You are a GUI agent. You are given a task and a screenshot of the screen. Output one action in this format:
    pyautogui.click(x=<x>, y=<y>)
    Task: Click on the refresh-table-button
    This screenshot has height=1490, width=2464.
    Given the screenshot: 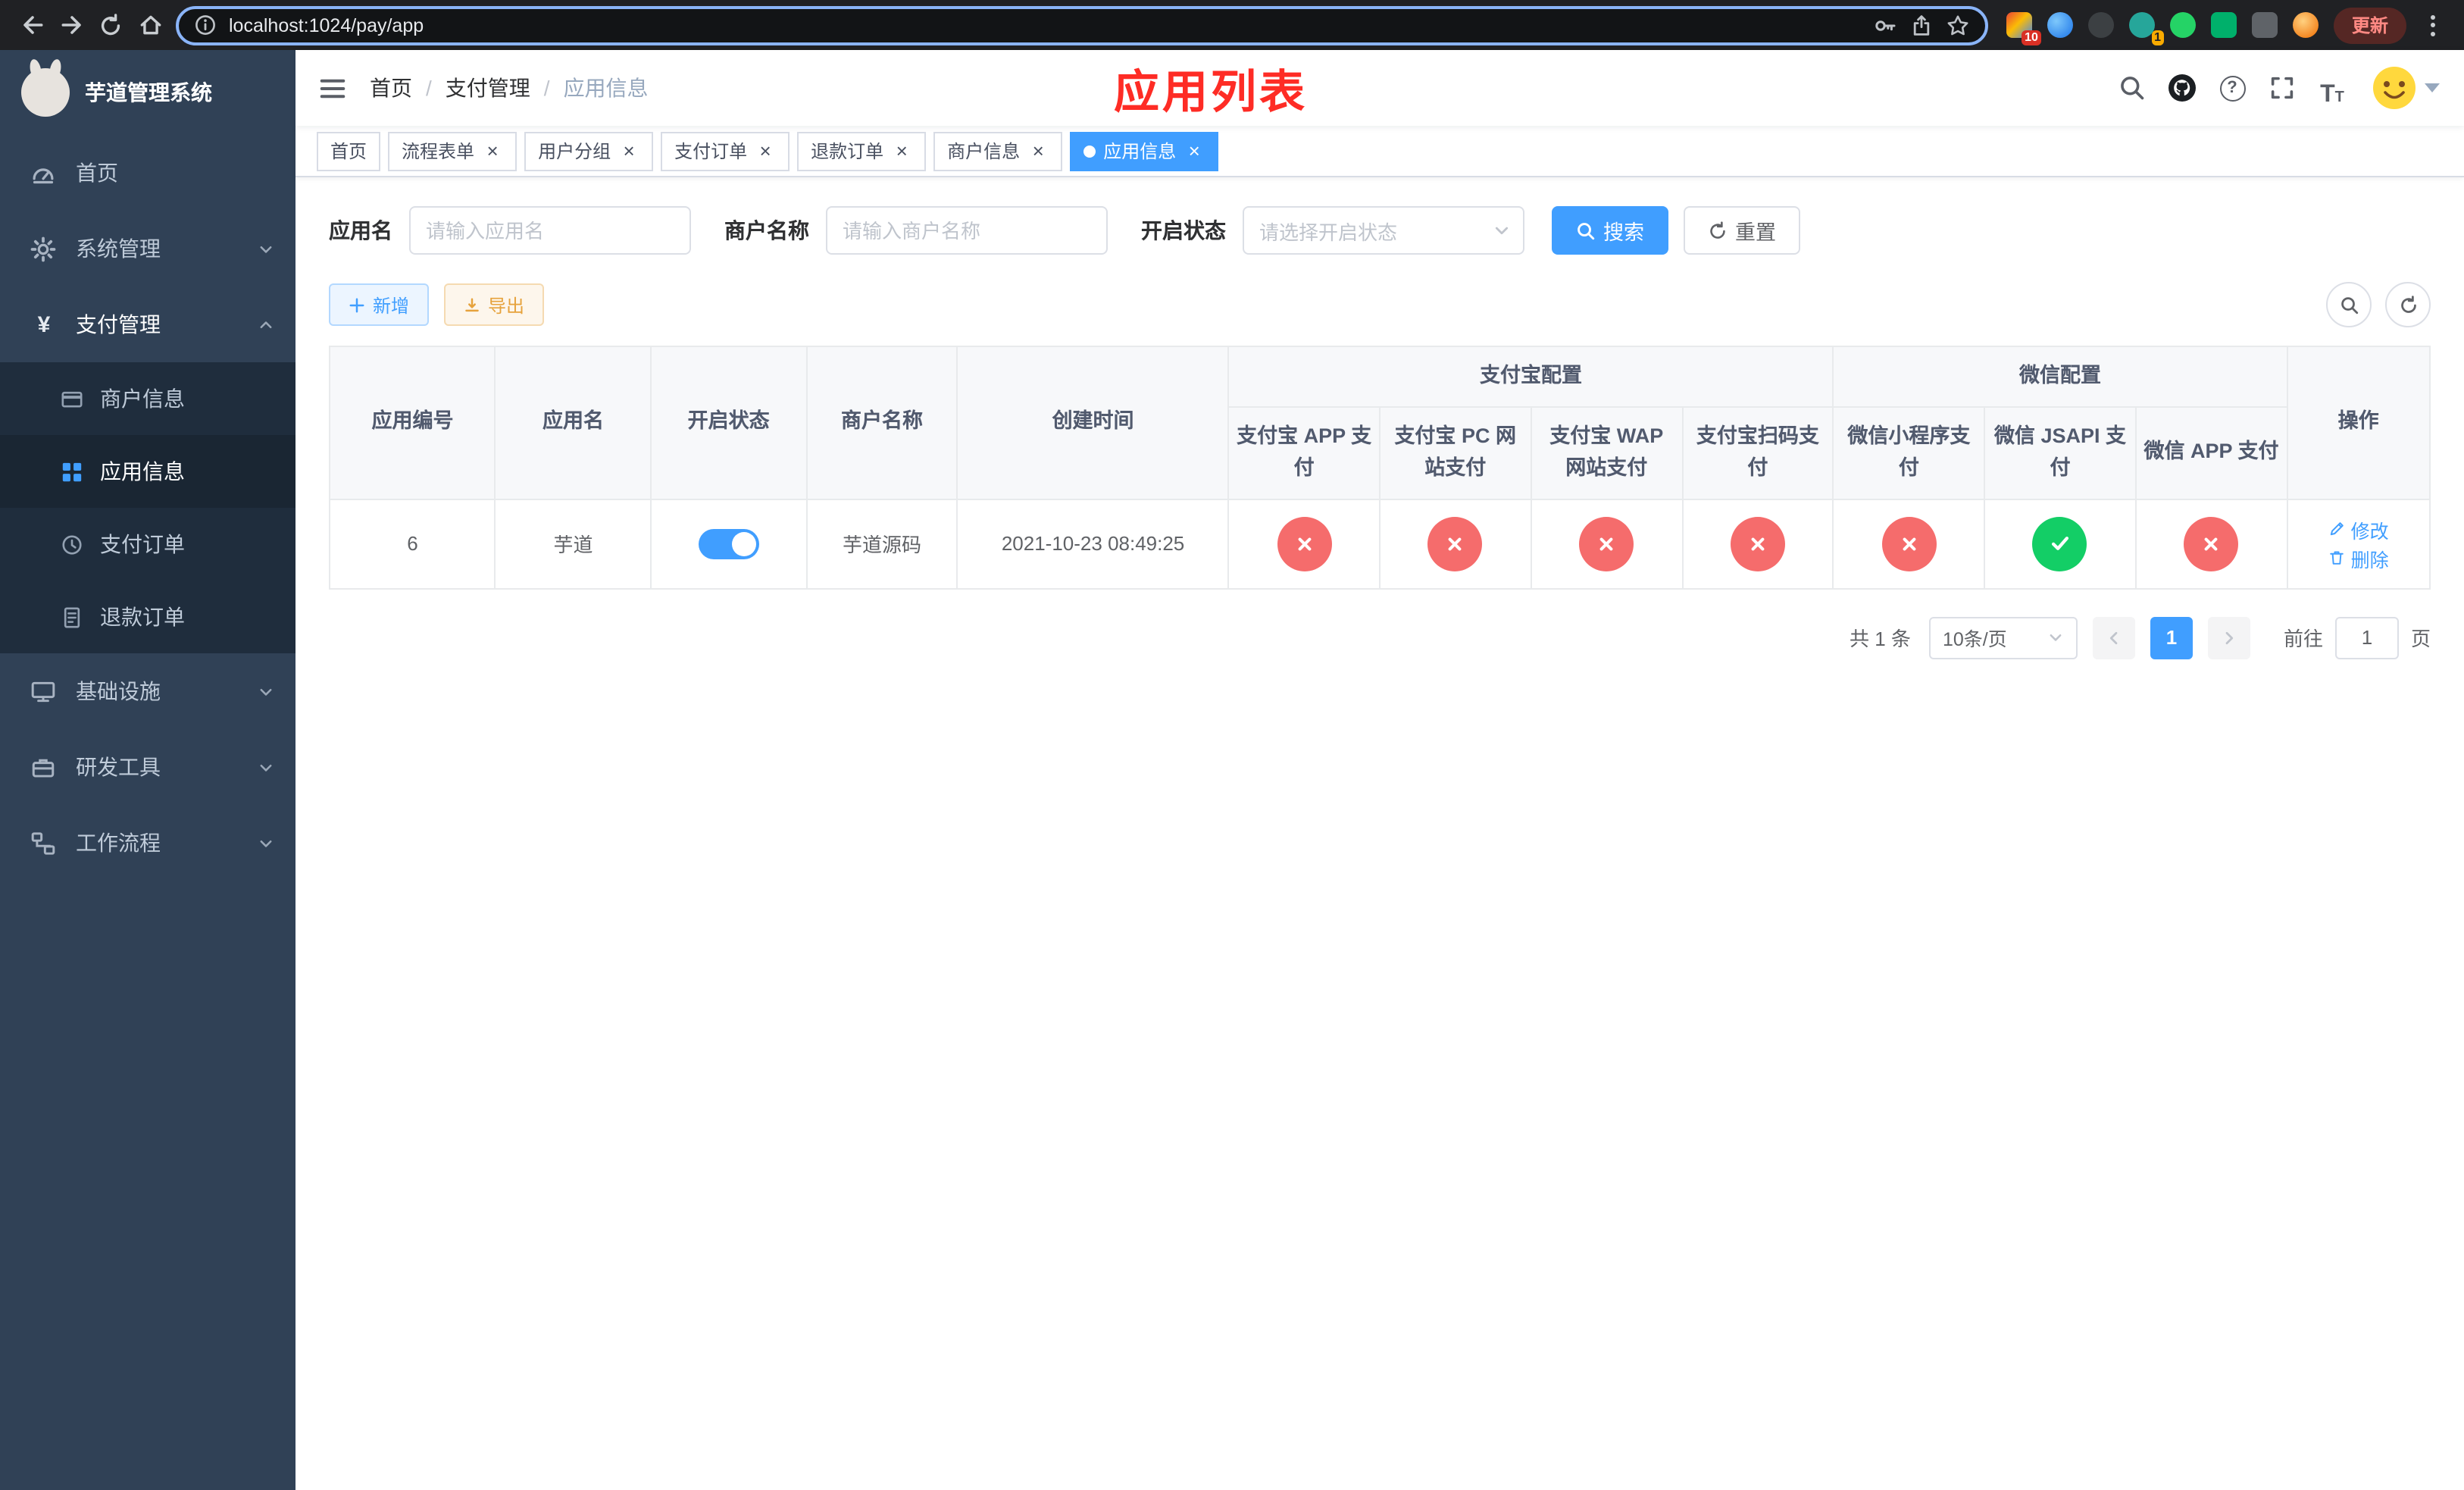 What is the action you would take?
    pyautogui.click(x=2408, y=304)
    